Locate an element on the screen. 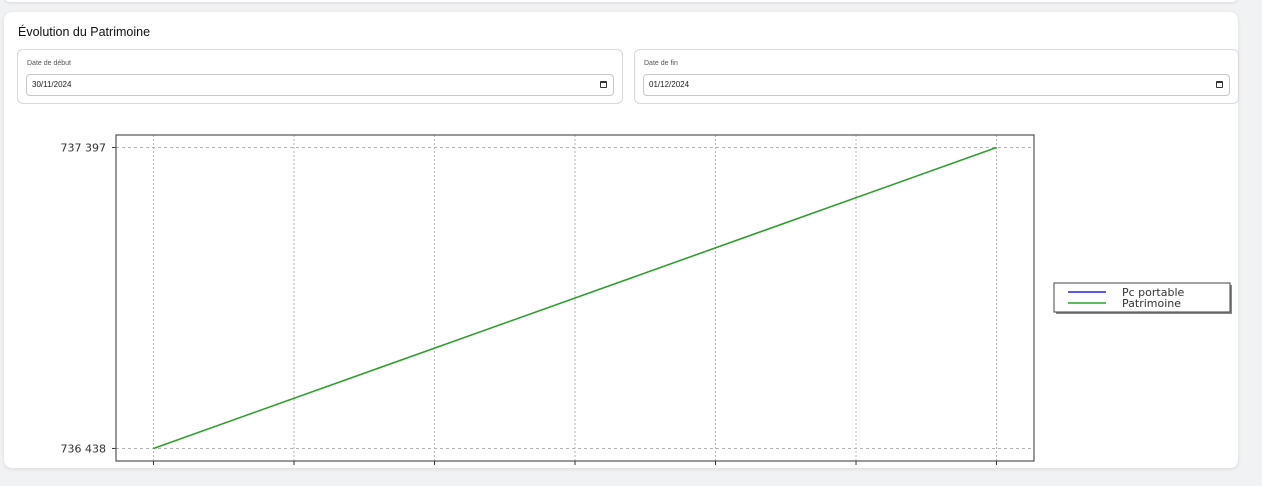  start-date-input: 30/11/2024 is located at coordinates (320, 85).